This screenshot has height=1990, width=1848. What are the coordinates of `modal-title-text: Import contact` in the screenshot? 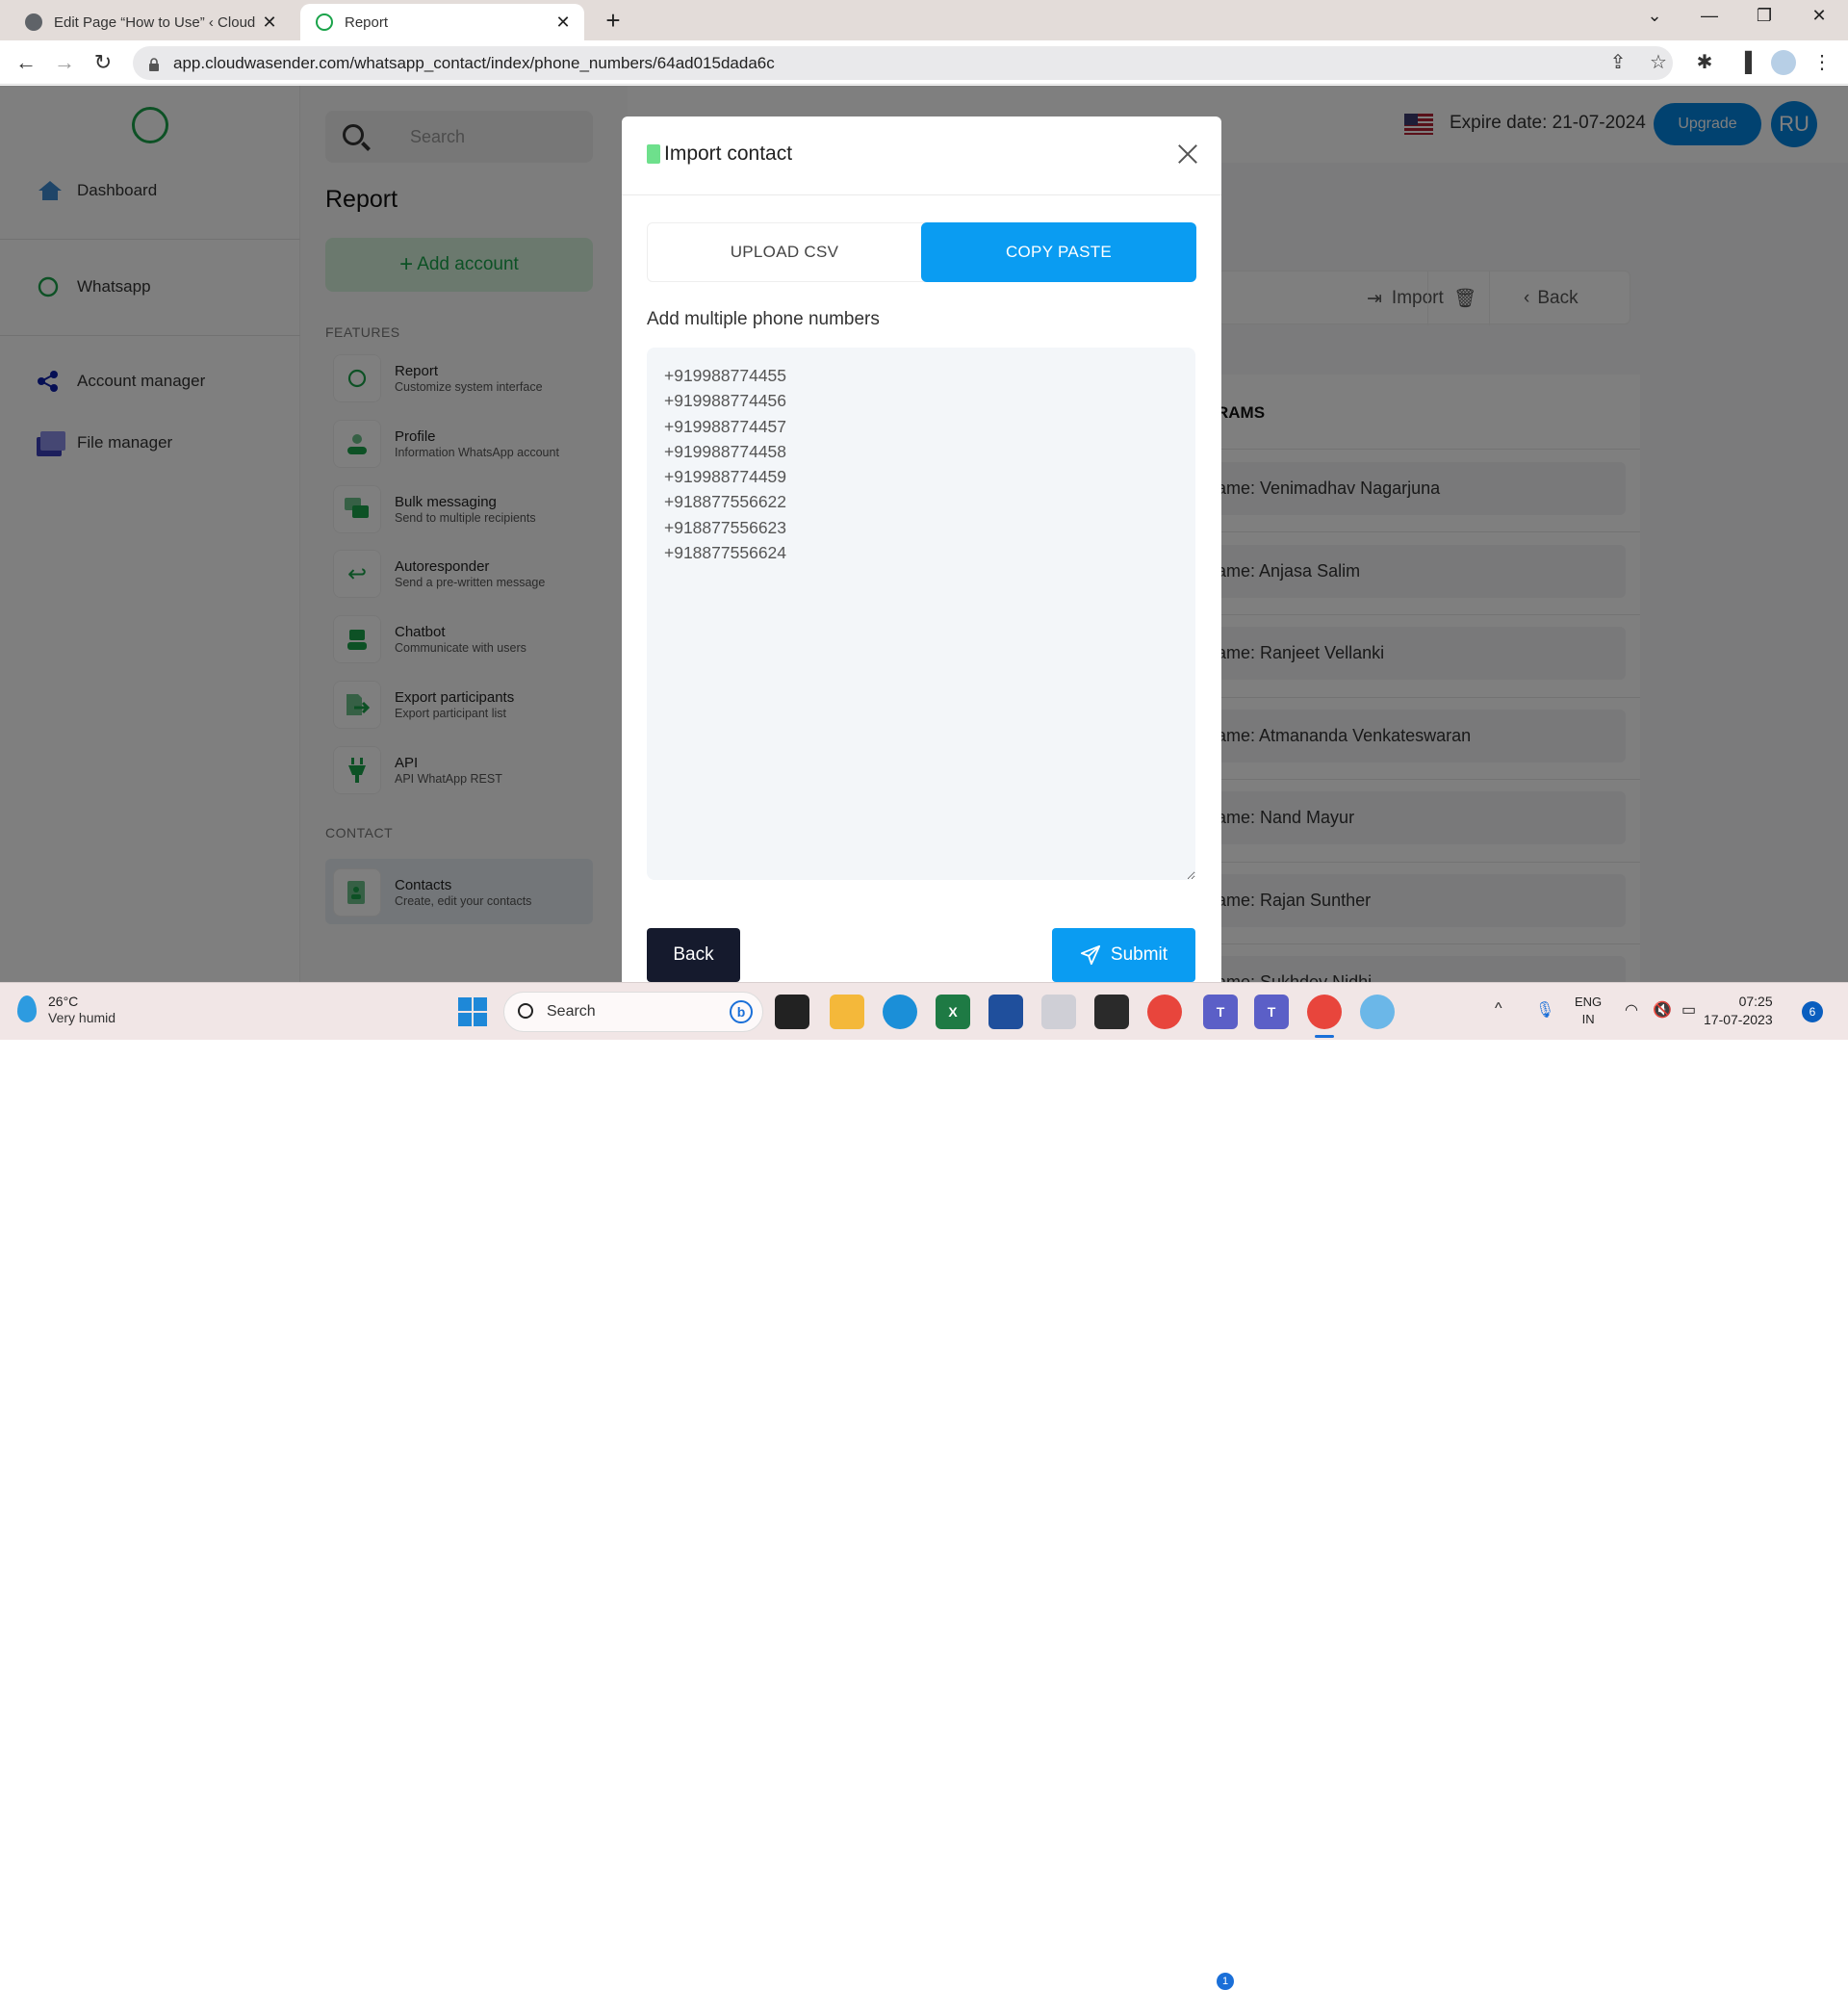 It's located at (728, 153).